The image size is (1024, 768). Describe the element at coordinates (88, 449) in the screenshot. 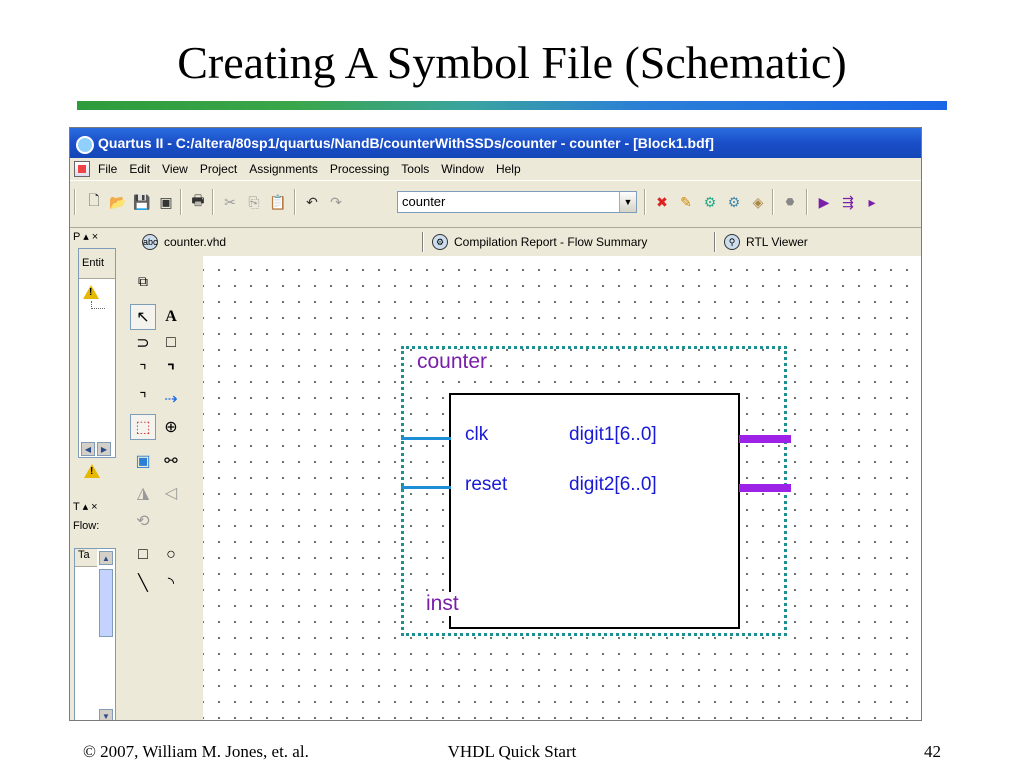

I see `scroll-left-icon: ◀` at that location.